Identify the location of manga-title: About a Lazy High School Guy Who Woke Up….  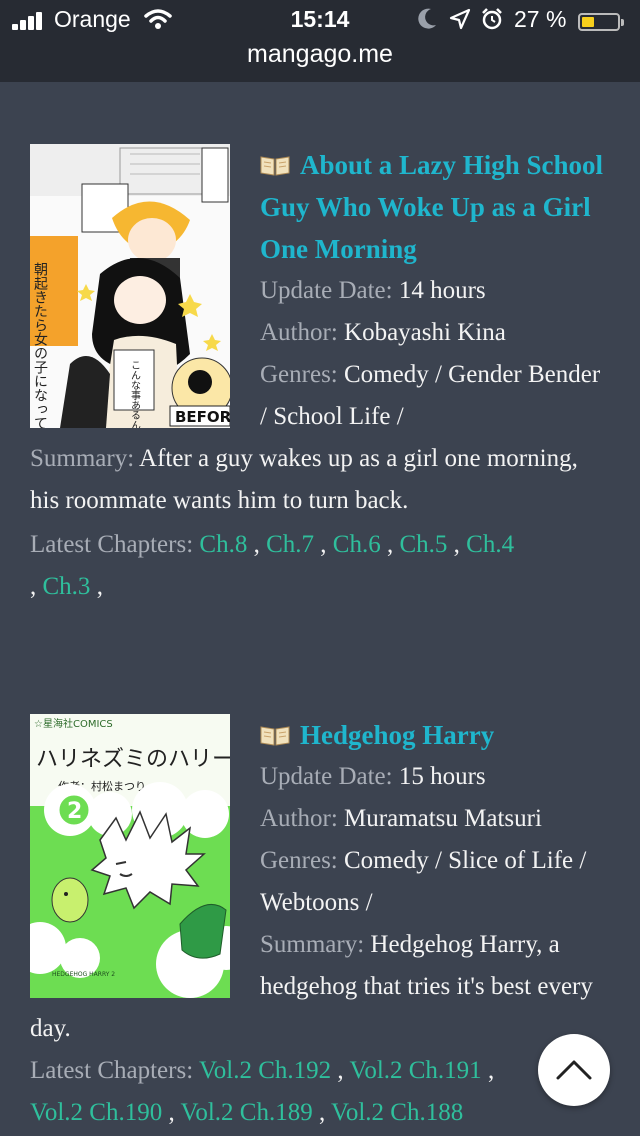
(431, 207).